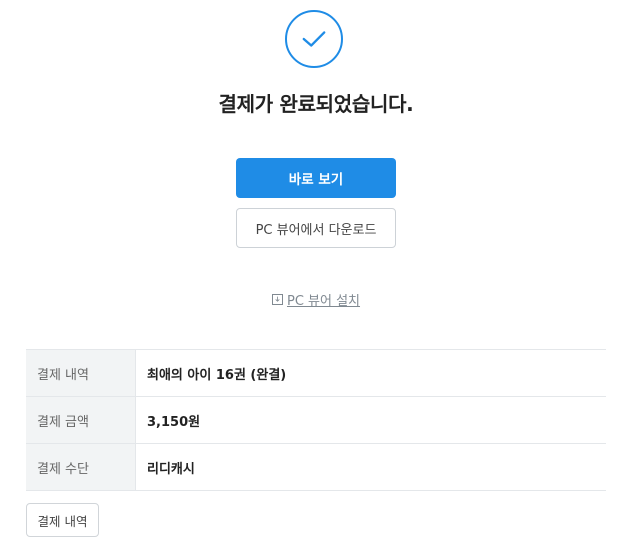  What do you see at coordinates (217, 375) in the screenshot?
I see `detail-value-order: 최애의 아이 16권 (완결)` at bounding box center [217, 375].